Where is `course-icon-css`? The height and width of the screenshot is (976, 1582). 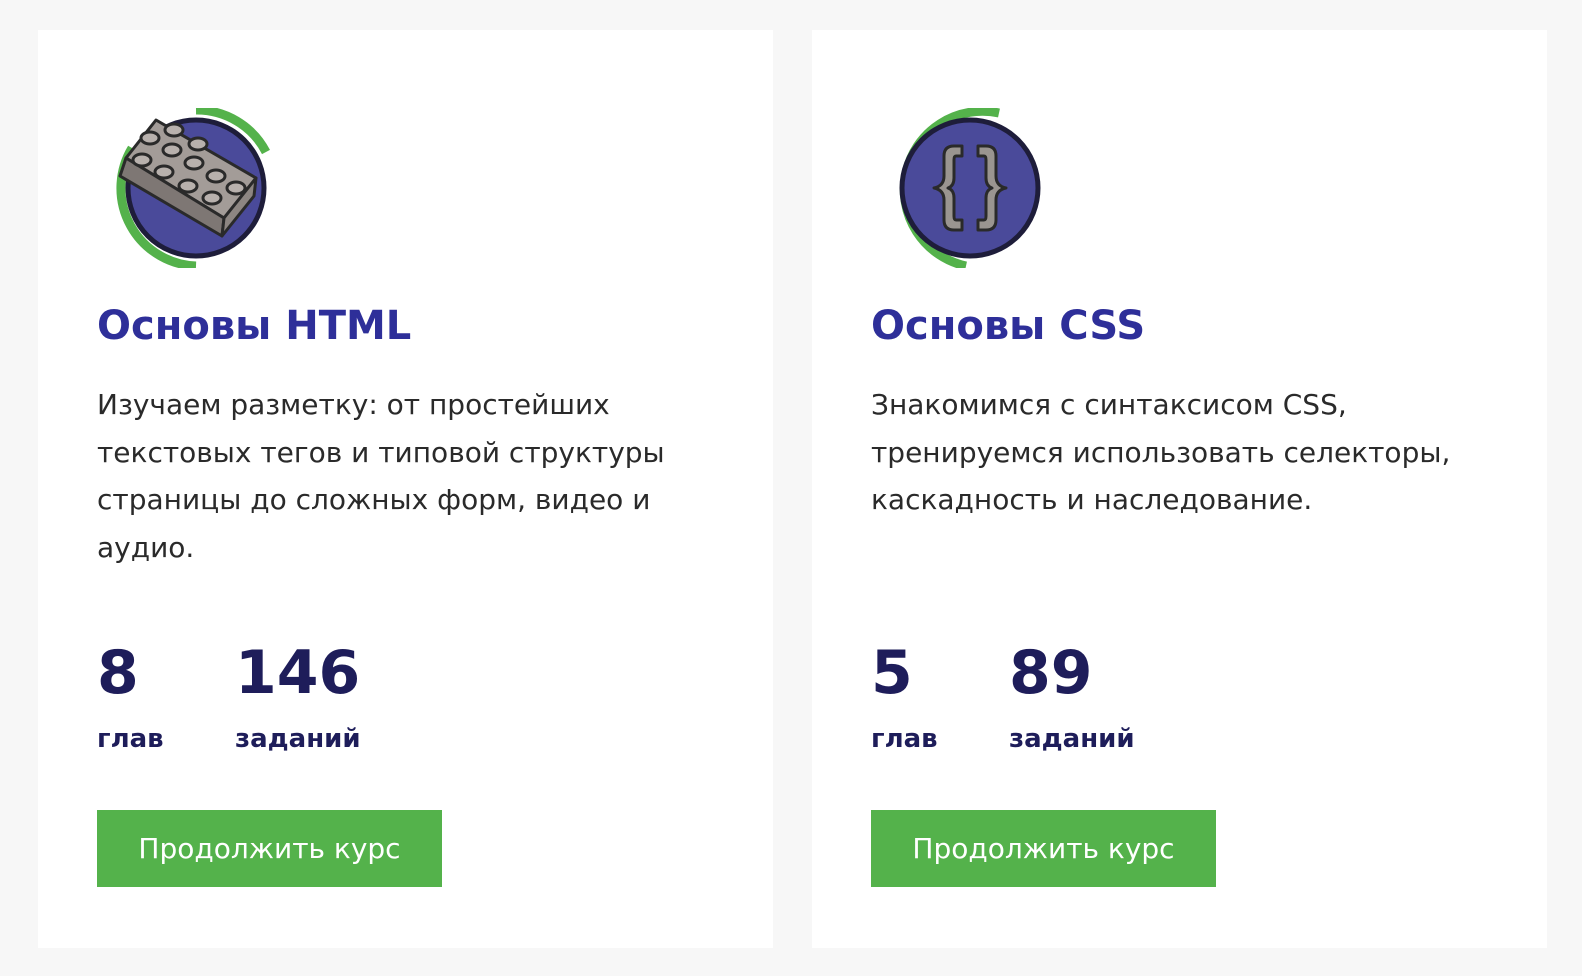 course-icon-css is located at coordinates (970, 188).